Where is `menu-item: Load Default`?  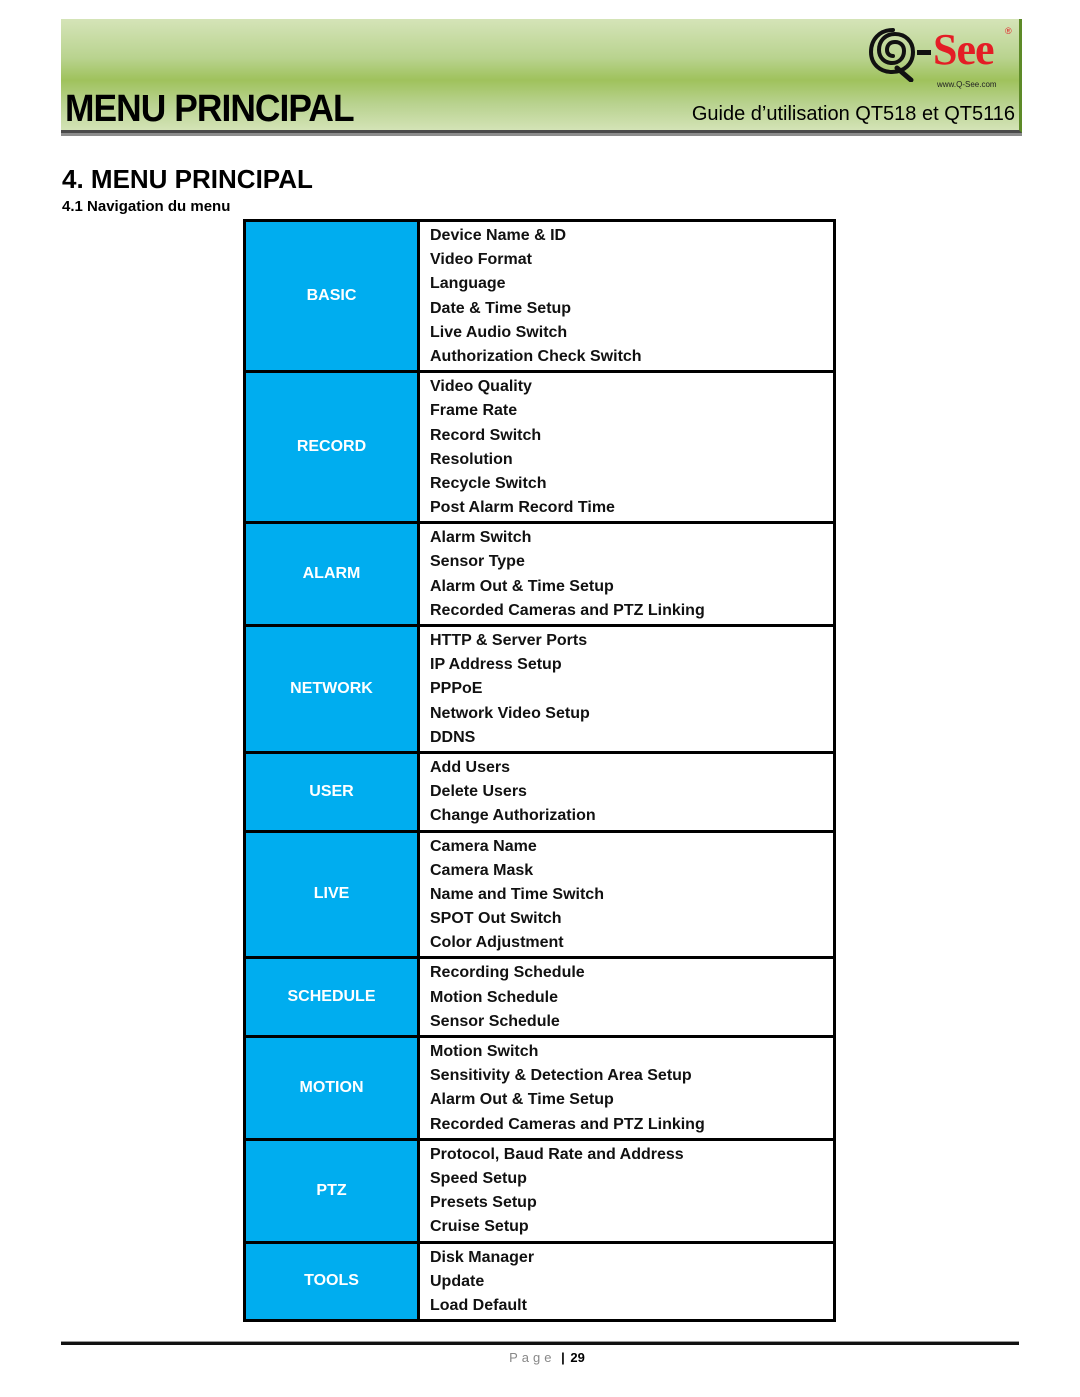 menu-item: Load Default is located at coordinates (478, 1305).